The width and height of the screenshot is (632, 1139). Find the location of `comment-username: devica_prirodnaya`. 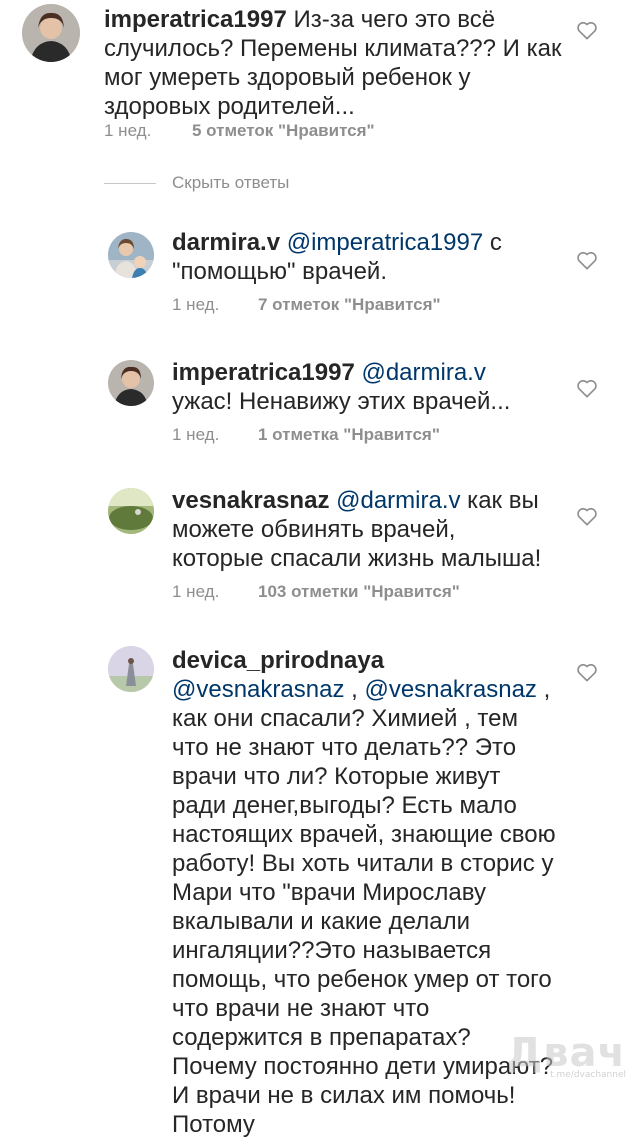

comment-username: devica_prirodnaya is located at coordinates (278, 660).